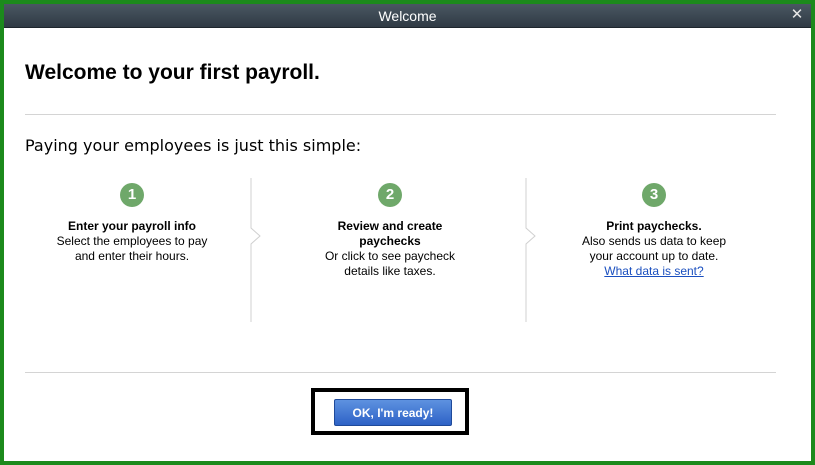 The width and height of the screenshot is (815, 465). Describe the element at coordinates (654, 256) in the screenshot. I see `step-3-line-2: your account up to date.` at that location.